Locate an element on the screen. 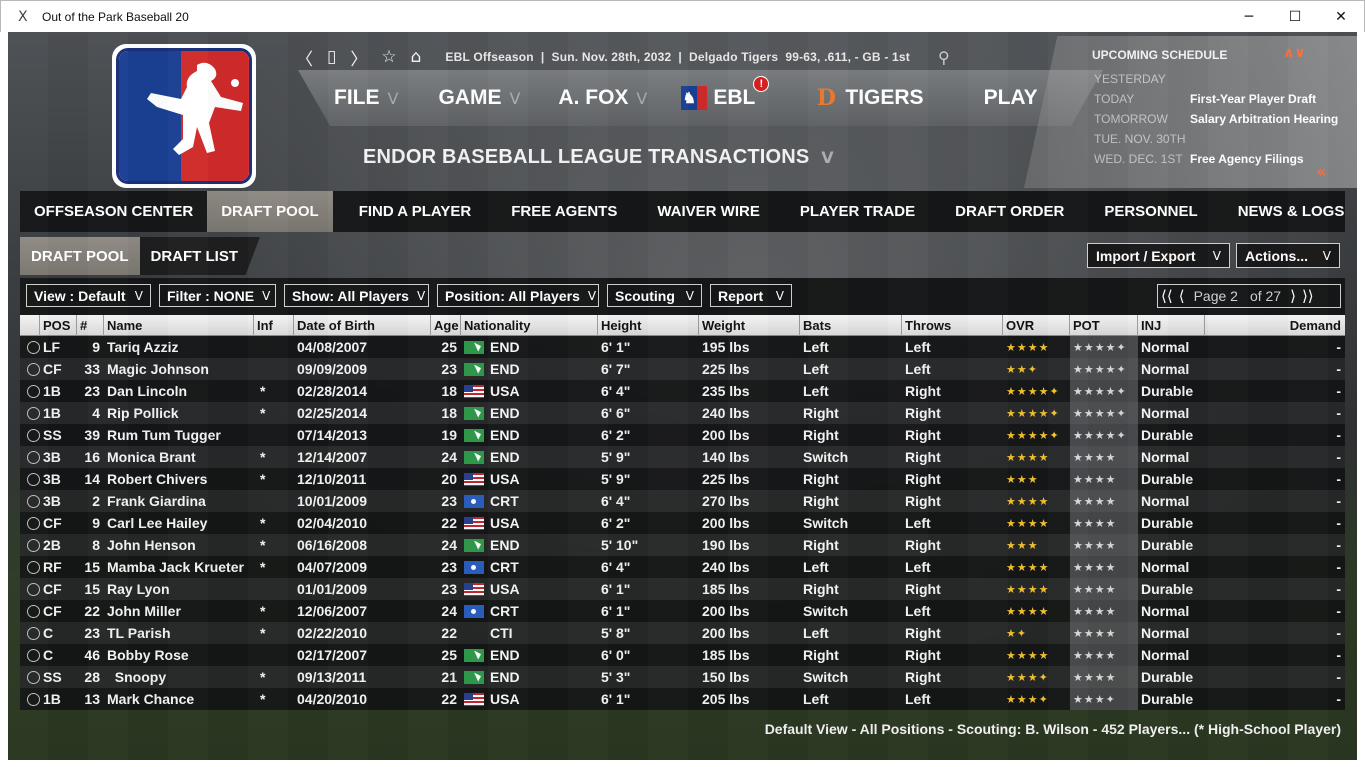  actions-button: Actions... V is located at coordinates (1288, 255).